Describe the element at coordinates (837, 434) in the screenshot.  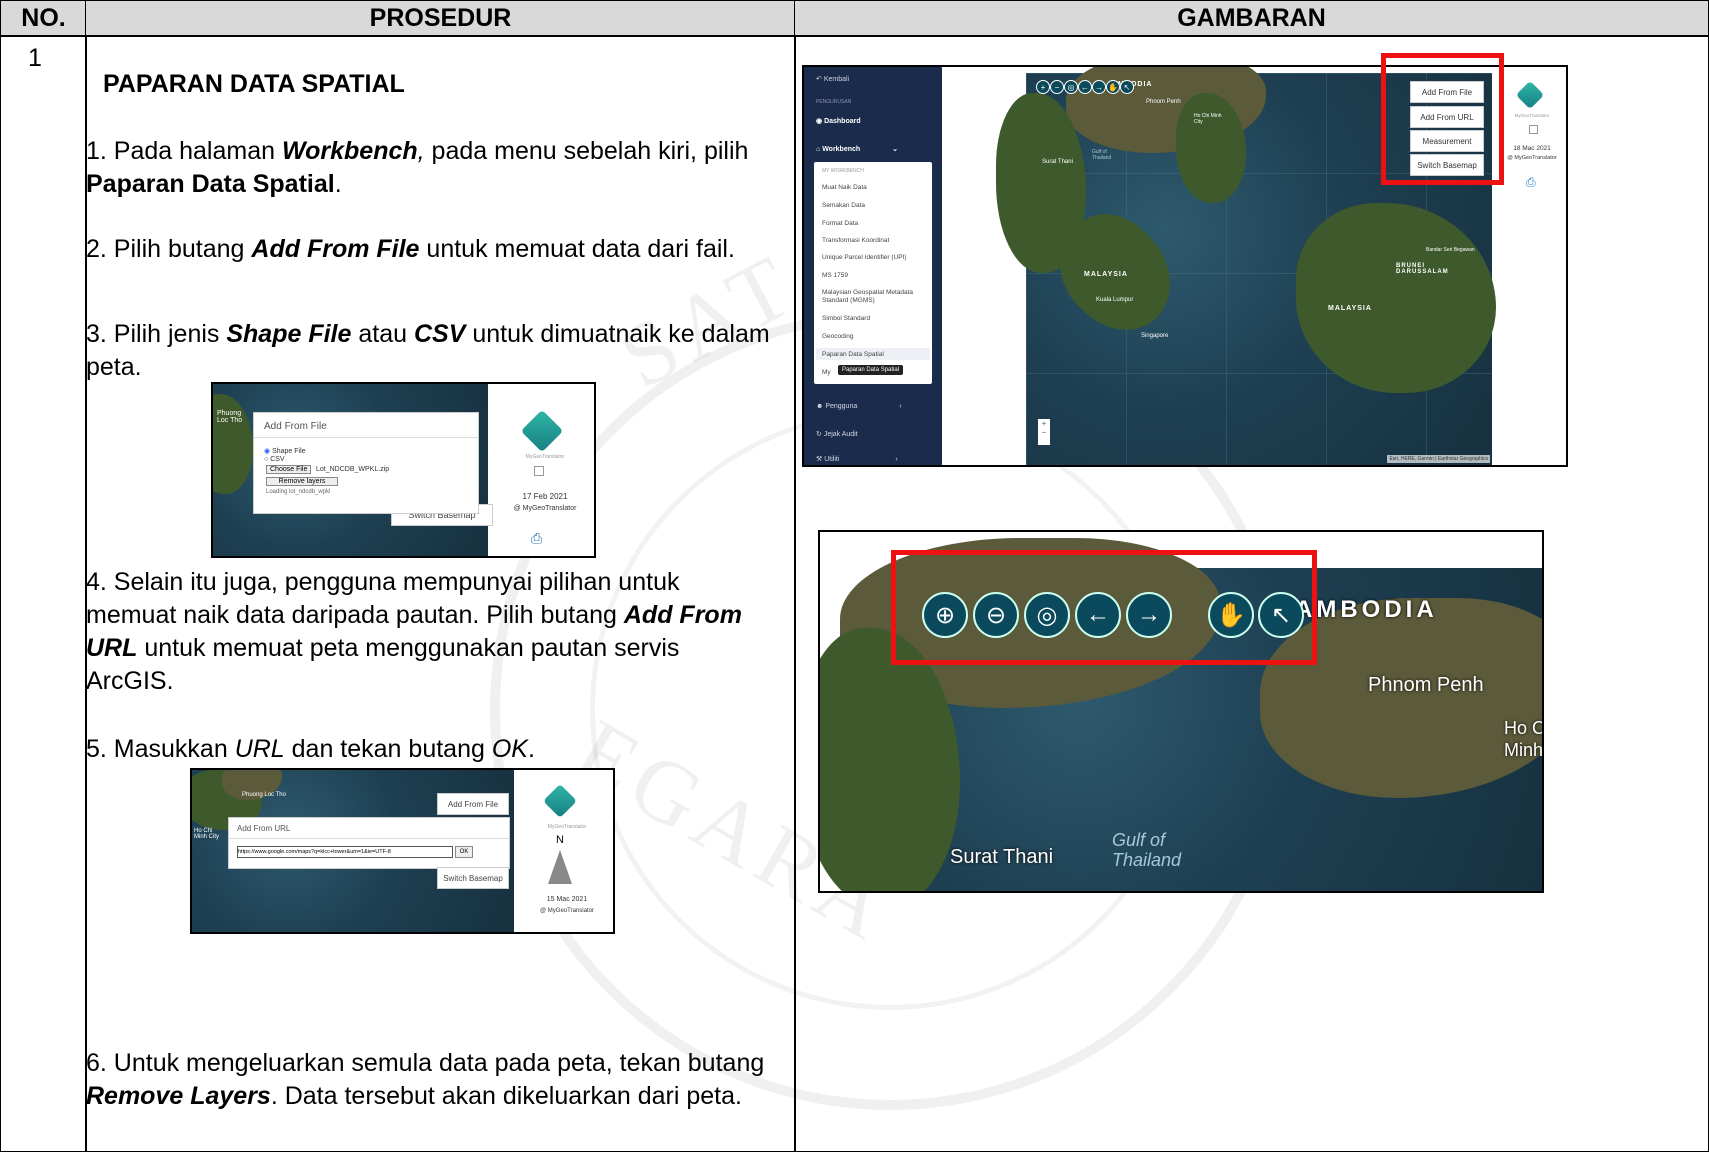
I see `jejak-audit-link: ↻ Jejak Audit` at that location.